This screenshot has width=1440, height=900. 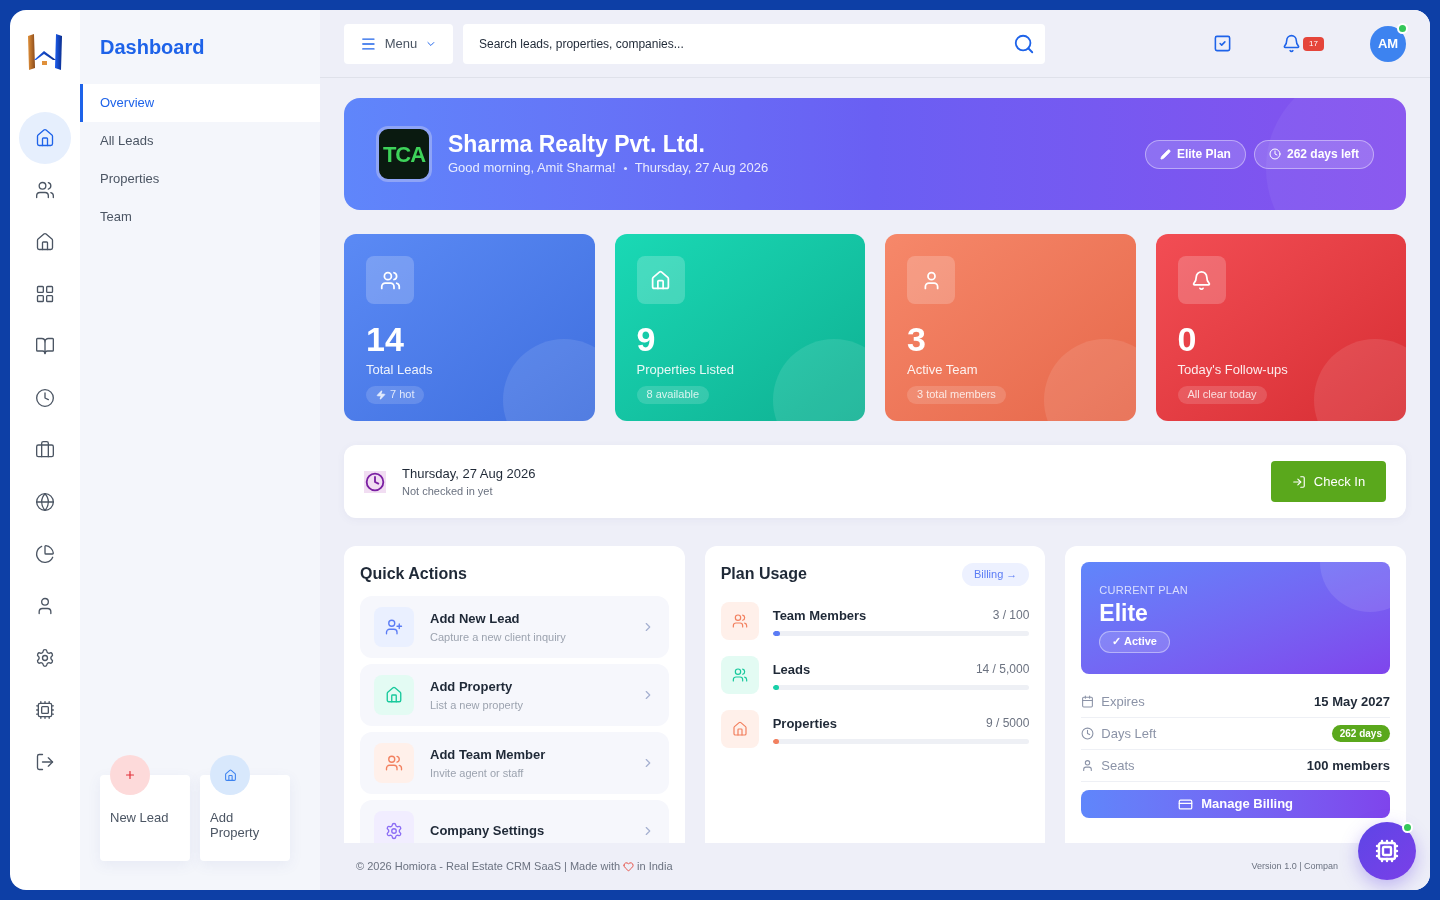 I want to click on action-subtitle: Capture a new client inquiry, so click(x=498, y=637).